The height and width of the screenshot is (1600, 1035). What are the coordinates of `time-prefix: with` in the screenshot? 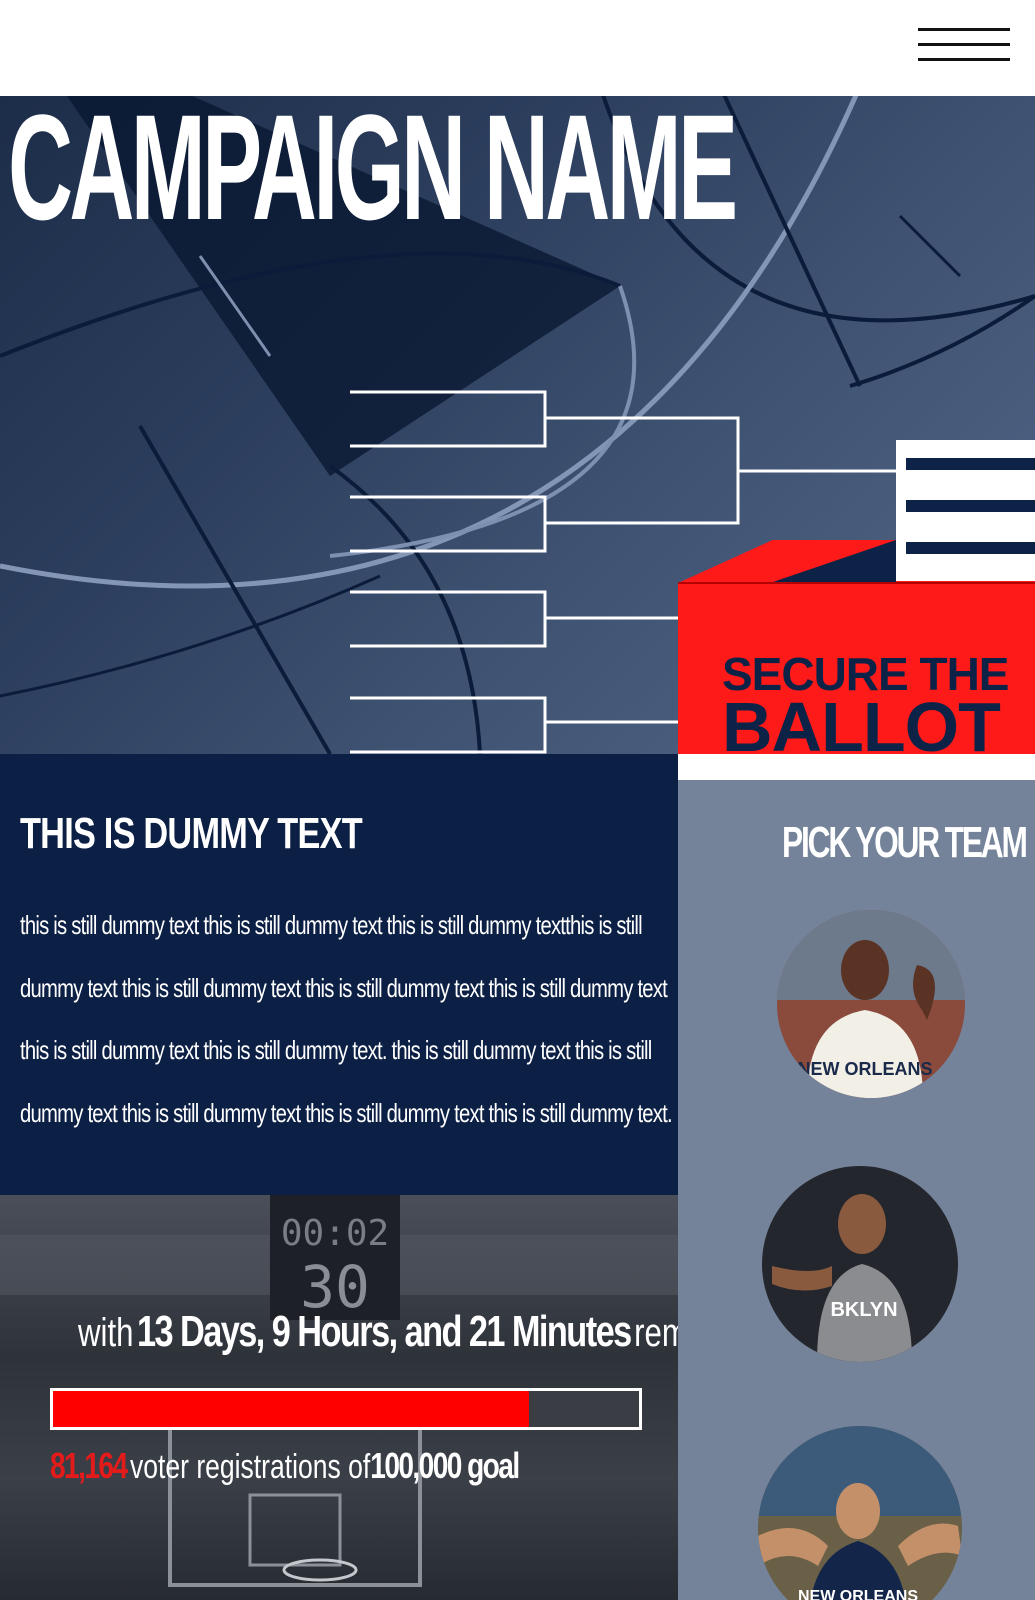 It's located at (106, 1333).